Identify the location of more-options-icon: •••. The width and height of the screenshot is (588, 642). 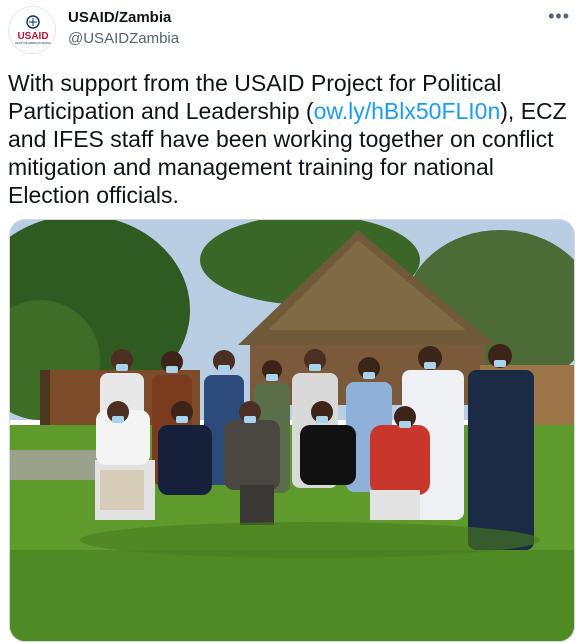
(559, 16).